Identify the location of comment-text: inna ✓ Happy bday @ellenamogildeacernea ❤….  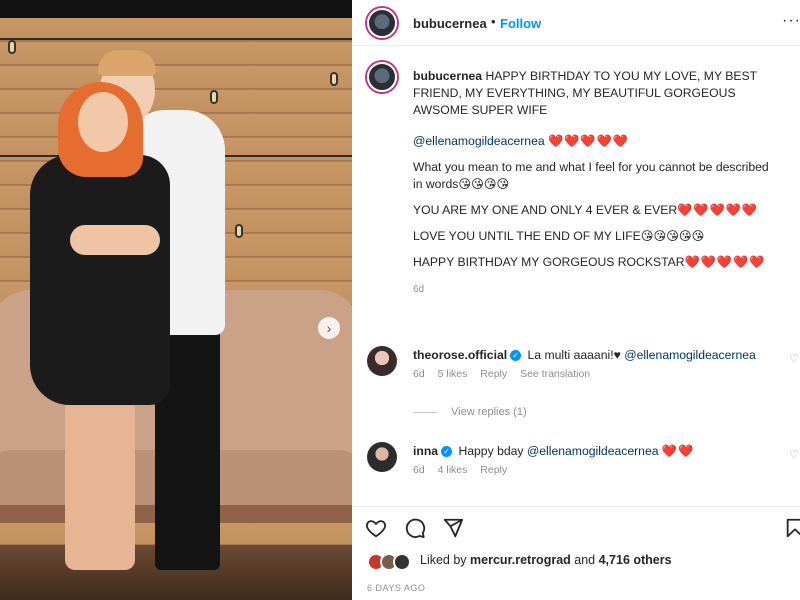
(553, 451).